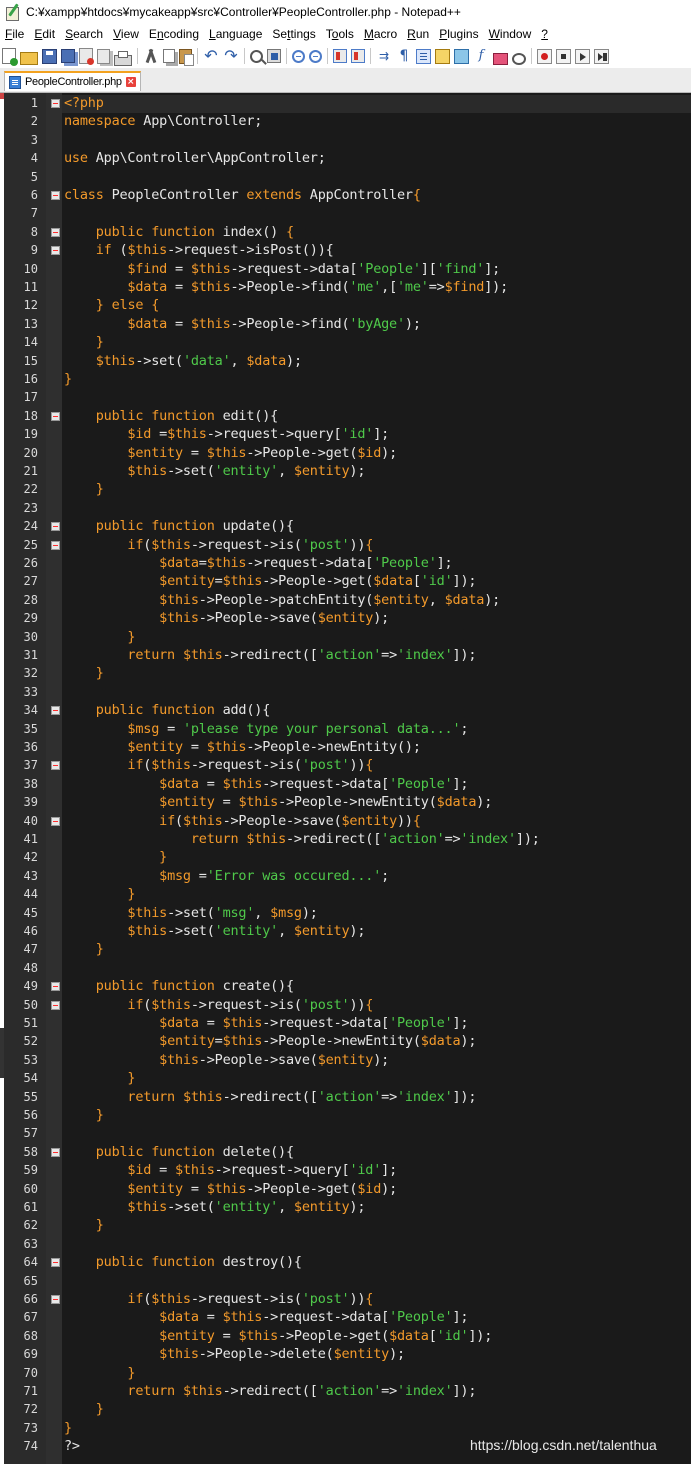 The height and width of the screenshot is (1464, 691). I want to click on stop-recording-icon, so click(563, 56).